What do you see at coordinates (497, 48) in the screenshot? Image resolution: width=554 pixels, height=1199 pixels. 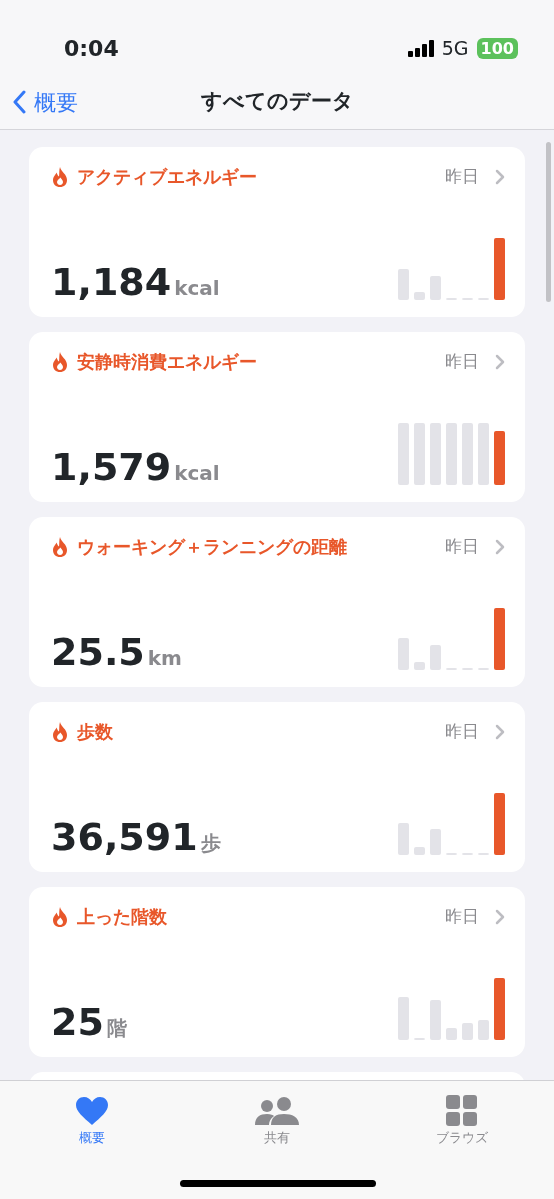 I see `battery-icon: 100` at bounding box center [497, 48].